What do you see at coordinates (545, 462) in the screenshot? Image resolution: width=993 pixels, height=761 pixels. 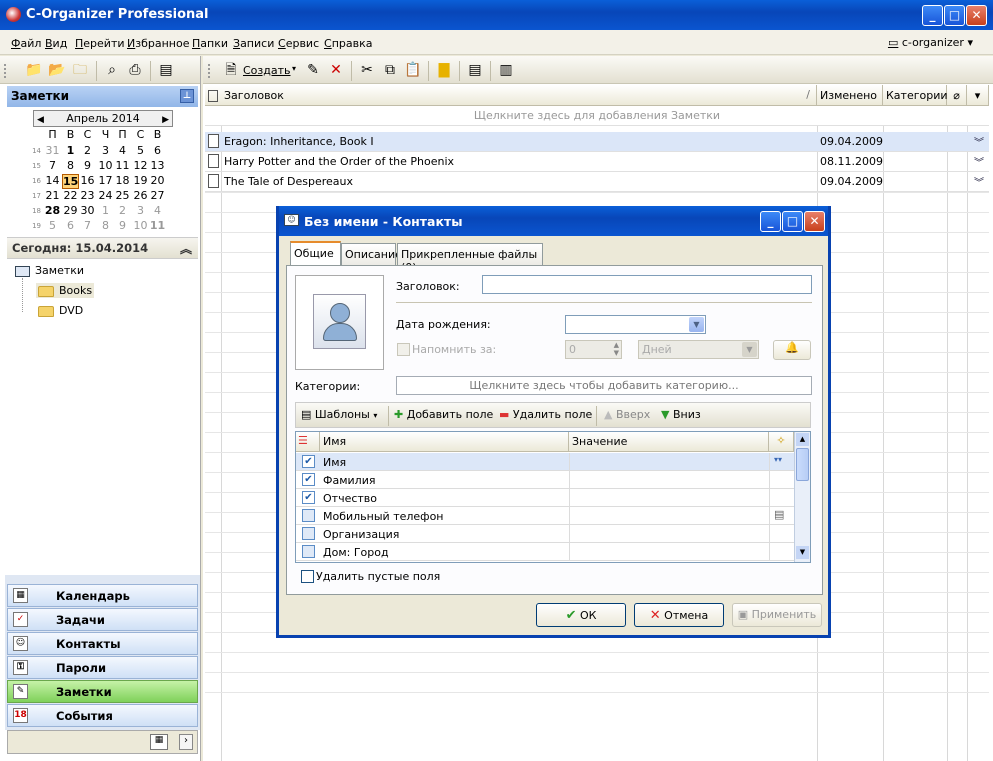 I see `field-row: ✔ Имя ▾▾` at bounding box center [545, 462].